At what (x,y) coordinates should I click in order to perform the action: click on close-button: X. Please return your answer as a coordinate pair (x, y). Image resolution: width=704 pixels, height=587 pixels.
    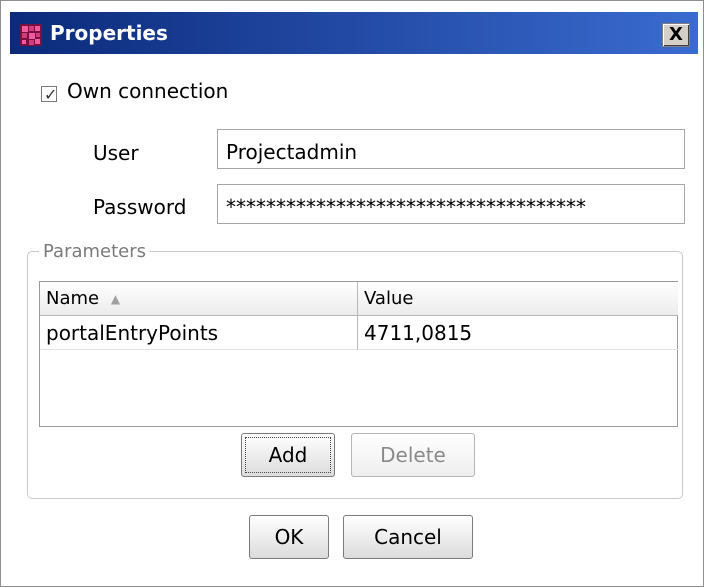
    Looking at the image, I should click on (676, 35).